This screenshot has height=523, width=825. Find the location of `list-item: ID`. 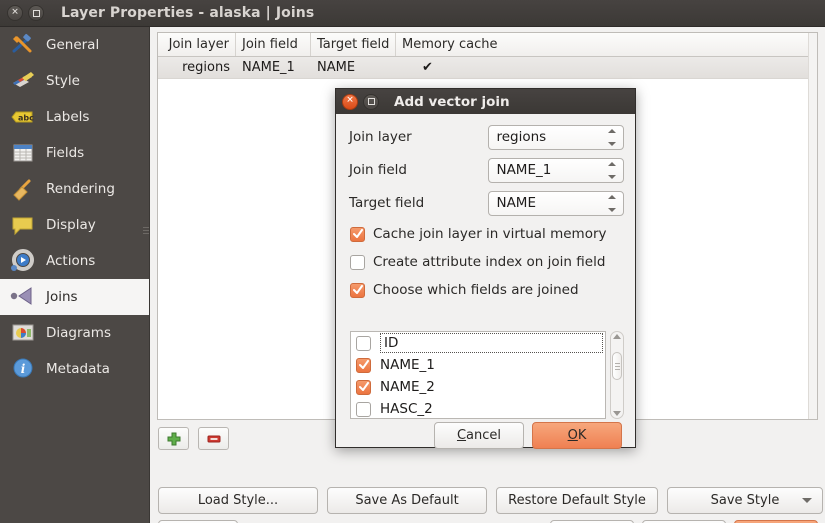

list-item: ID is located at coordinates (478, 343).